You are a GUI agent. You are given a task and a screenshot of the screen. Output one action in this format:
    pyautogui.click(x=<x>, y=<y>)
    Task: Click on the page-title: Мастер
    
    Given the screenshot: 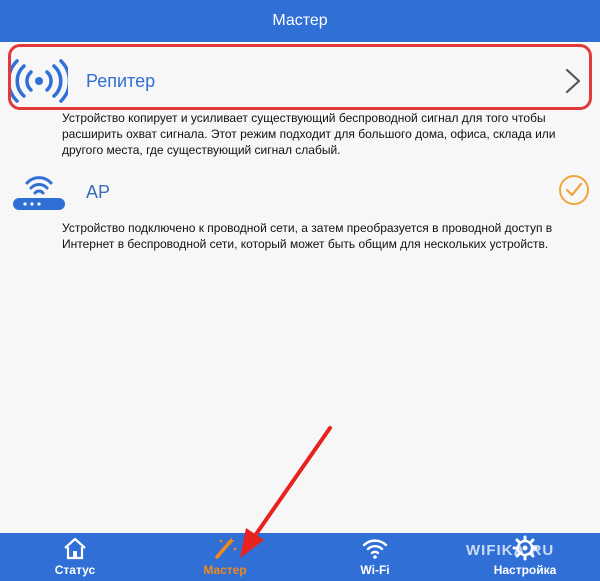 What is the action you would take?
    pyautogui.click(x=300, y=20)
    